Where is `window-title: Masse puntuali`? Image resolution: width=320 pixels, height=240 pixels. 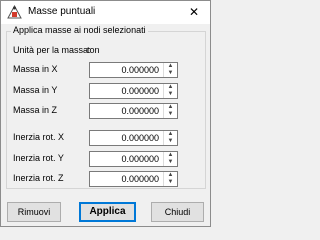 window-title: Masse puntuali is located at coordinates (62, 11).